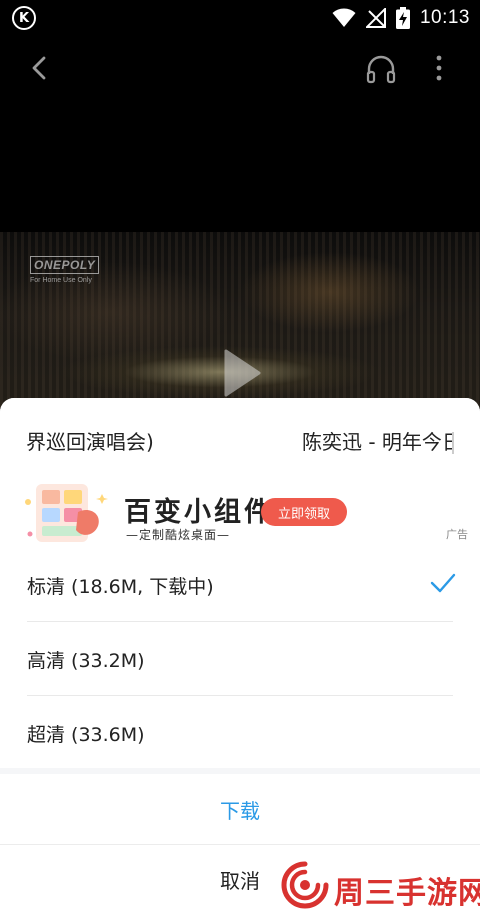  I want to click on no-signal-icon, so click(375, 18).